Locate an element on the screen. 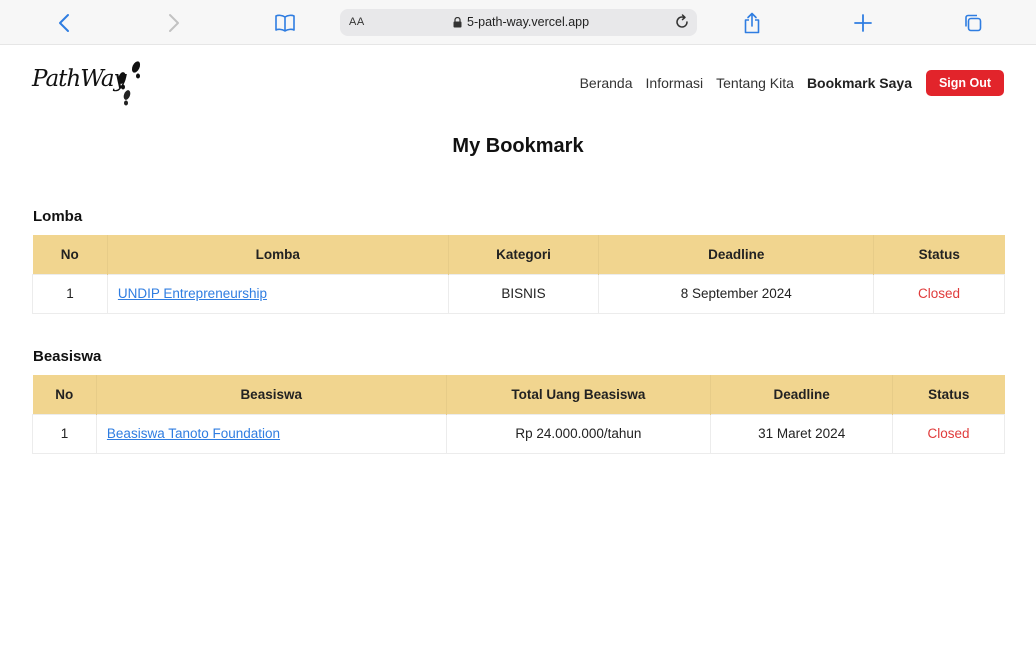  lomba-link: UNDIP Entrepreneurship is located at coordinates (192, 293).